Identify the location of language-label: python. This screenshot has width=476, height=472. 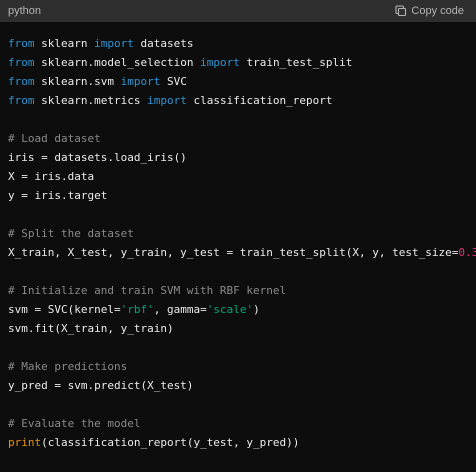
(25, 11).